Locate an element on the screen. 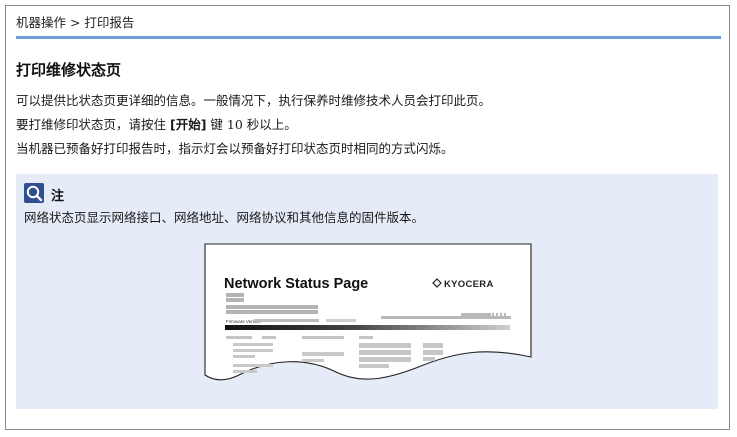  svg-text: KYOCERA is located at coordinates (469, 284).